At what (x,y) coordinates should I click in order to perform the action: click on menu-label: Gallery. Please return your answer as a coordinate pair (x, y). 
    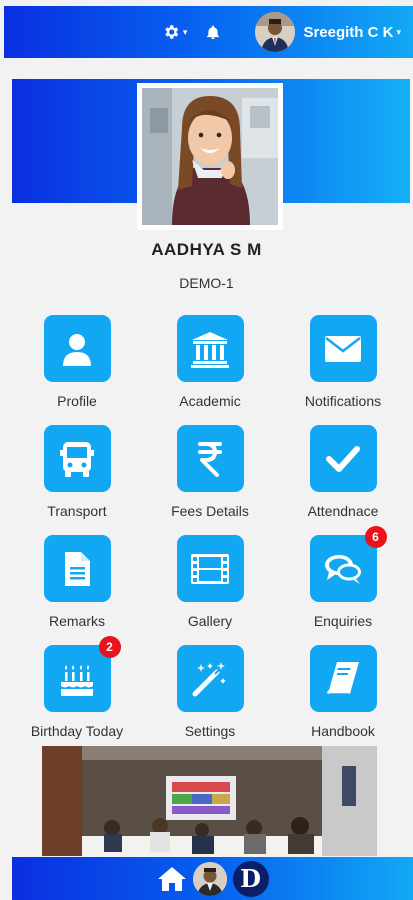
    Looking at the image, I should click on (210, 621).